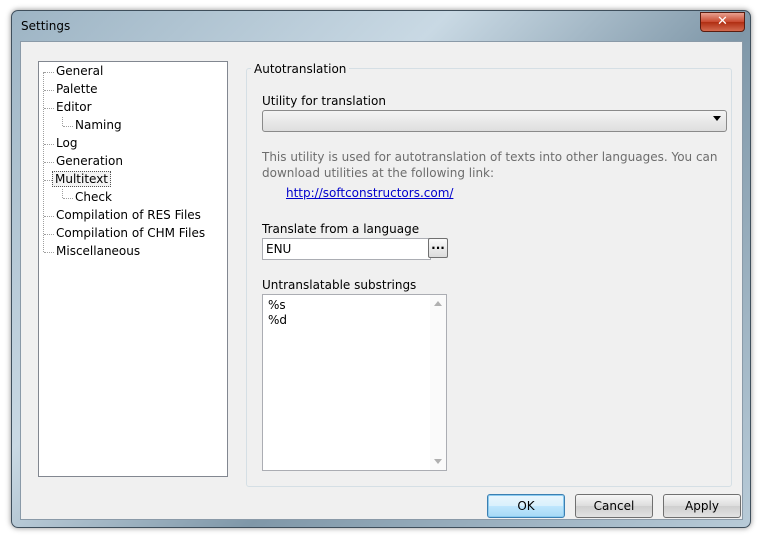  Describe the element at coordinates (128, 215) in the screenshot. I see `tree-item-compilation-res: Compilation of RES Files` at that location.